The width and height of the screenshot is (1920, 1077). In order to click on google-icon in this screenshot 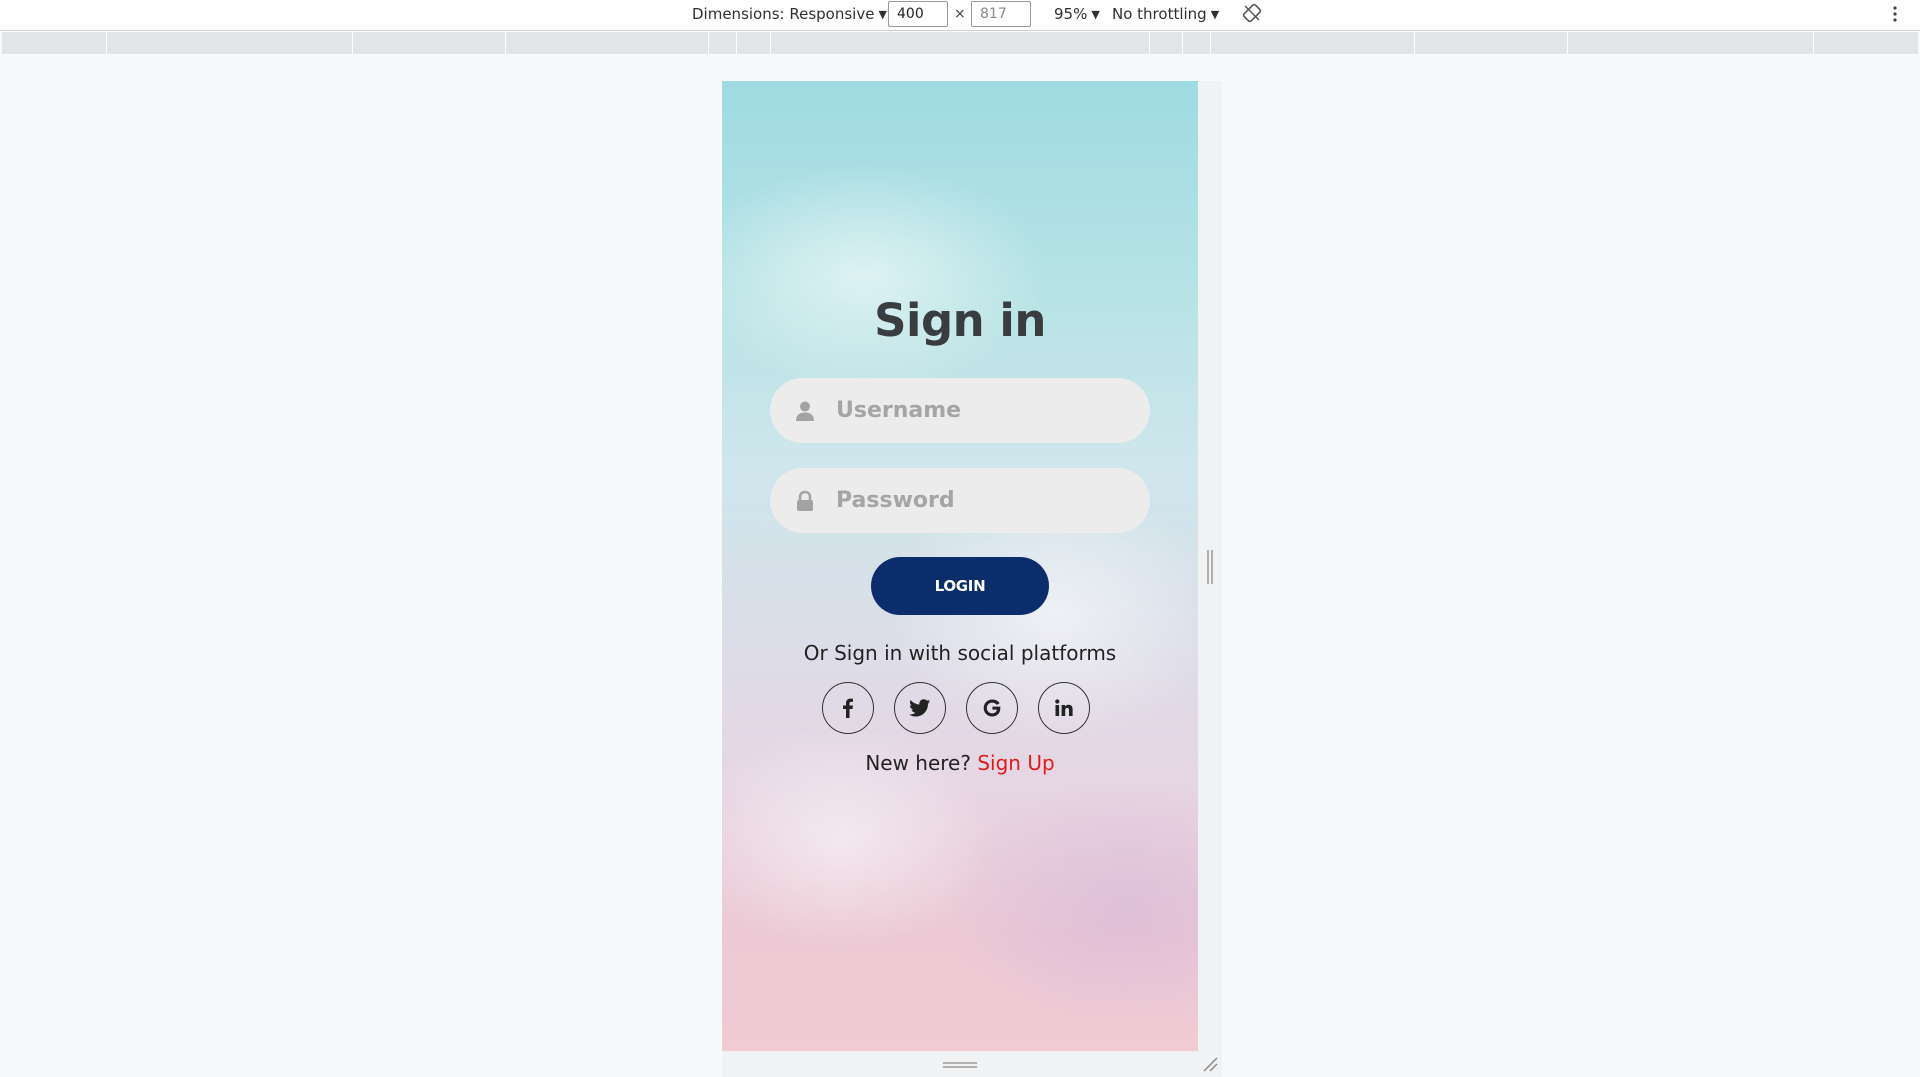, I will do `click(992, 708)`.